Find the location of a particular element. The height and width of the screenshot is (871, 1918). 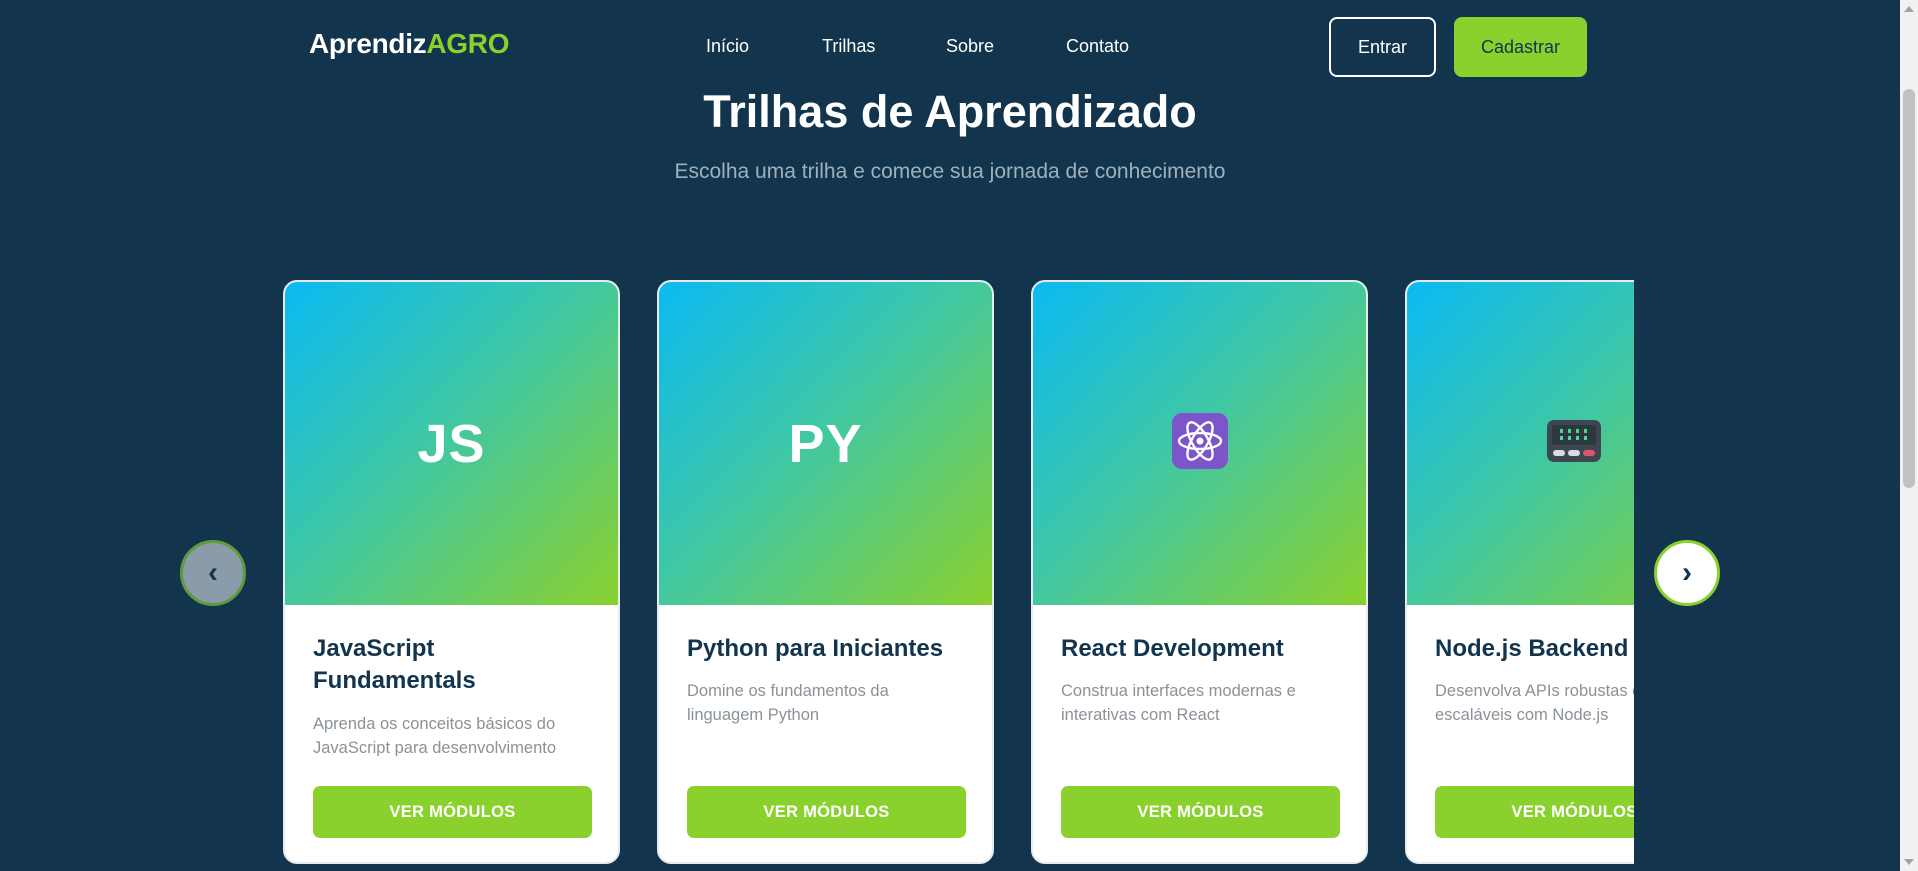

carousel-prev-button: ‹ is located at coordinates (213, 573).